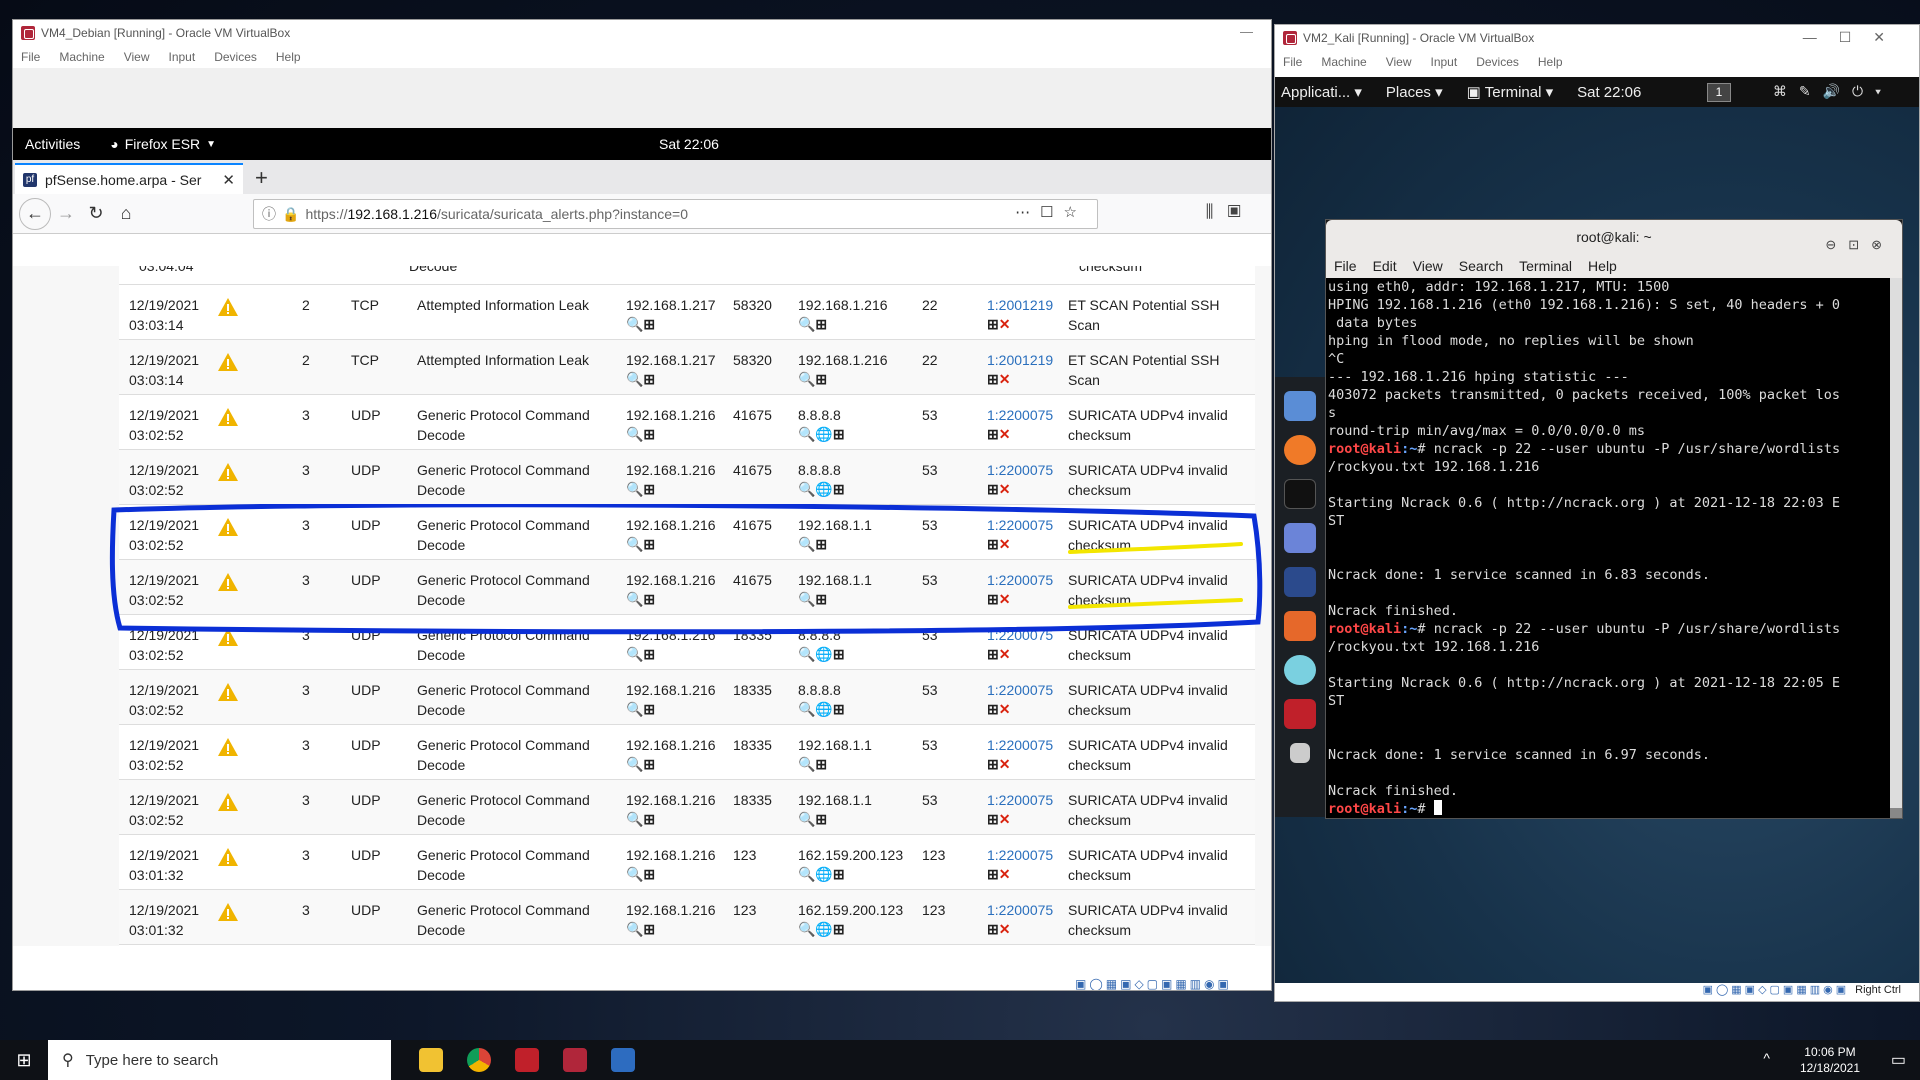 The height and width of the screenshot is (1080, 1920). Describe the element at coordinates (1246, 31) in the screenshot. I see `minimize-icon: —` at that location.